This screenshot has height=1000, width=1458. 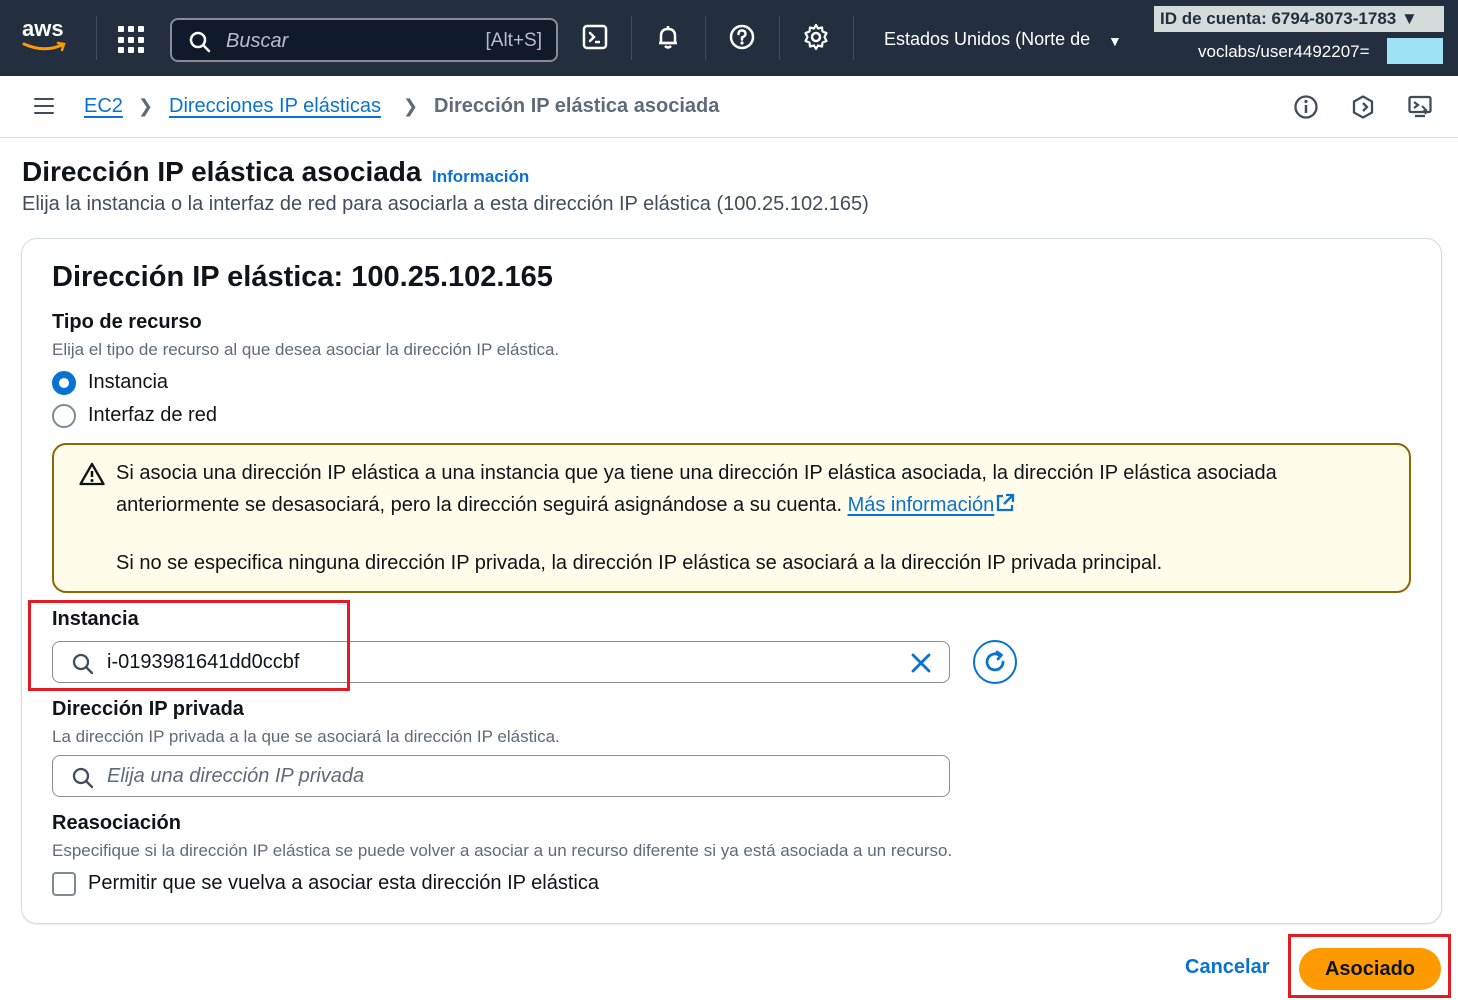 What do you see at coordinates (1227, 967) in the screenshot?
I see `cancel-button: Cancelar` at bounding box center [1227, 967].